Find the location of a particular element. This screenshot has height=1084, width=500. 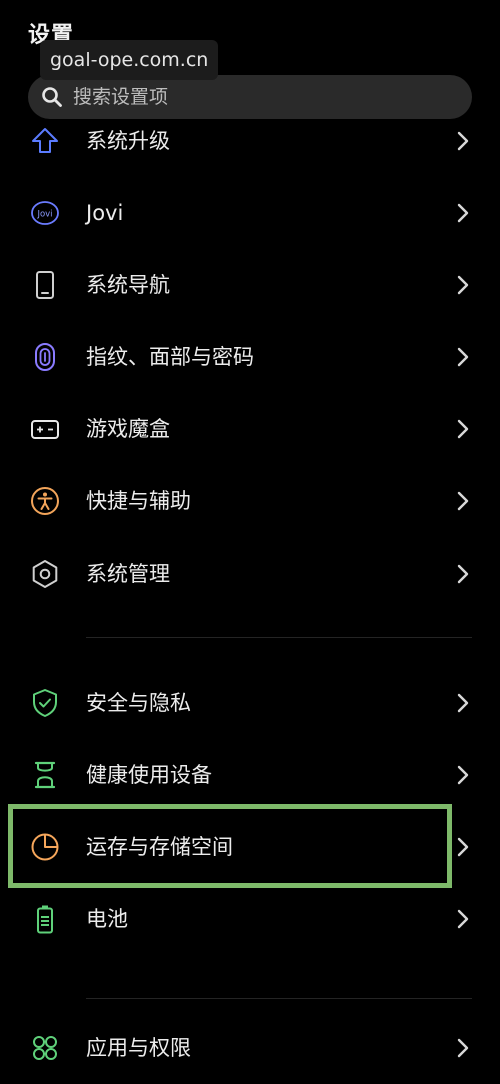

hexagon-settings-icon is located at coordinates (45, 574).